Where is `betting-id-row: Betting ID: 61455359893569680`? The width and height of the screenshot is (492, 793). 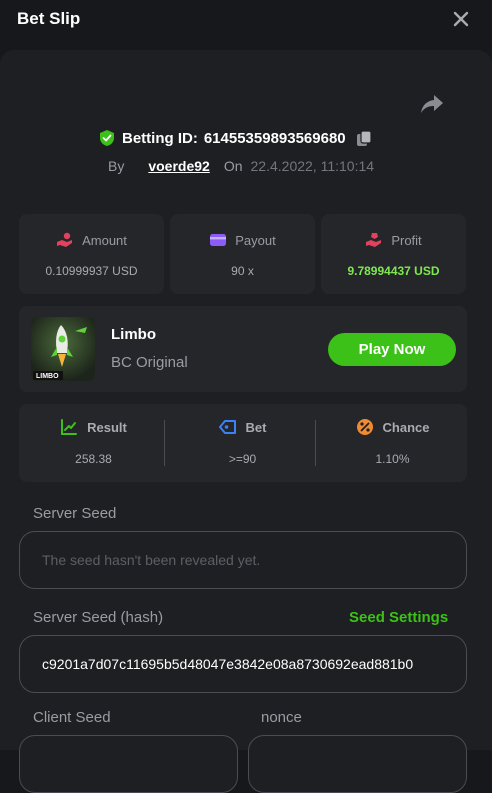
betting-id-row: Betting ID: 61455359893569680 is located at coordinates (235, 138).